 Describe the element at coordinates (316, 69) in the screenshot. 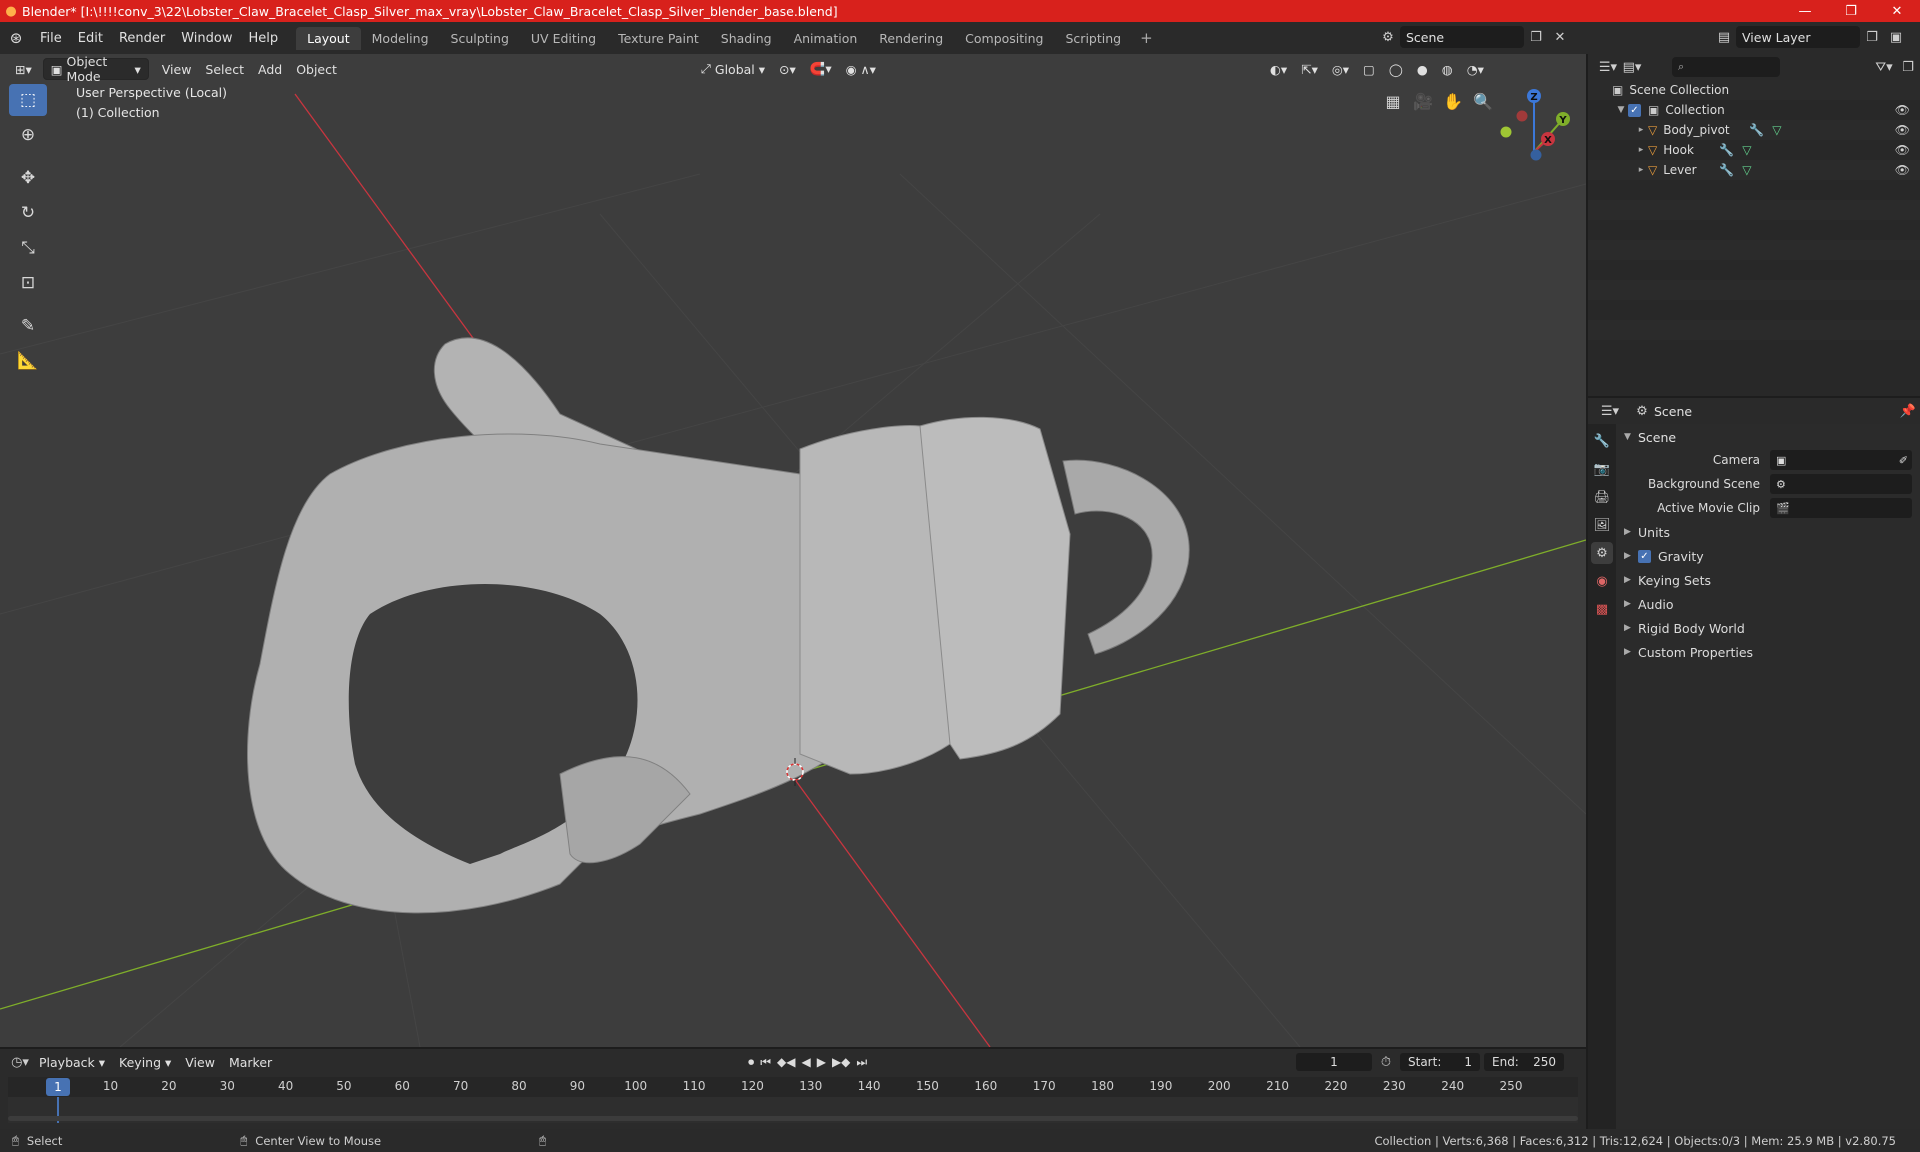

I see `viewport-menu-object: Object` at that location.